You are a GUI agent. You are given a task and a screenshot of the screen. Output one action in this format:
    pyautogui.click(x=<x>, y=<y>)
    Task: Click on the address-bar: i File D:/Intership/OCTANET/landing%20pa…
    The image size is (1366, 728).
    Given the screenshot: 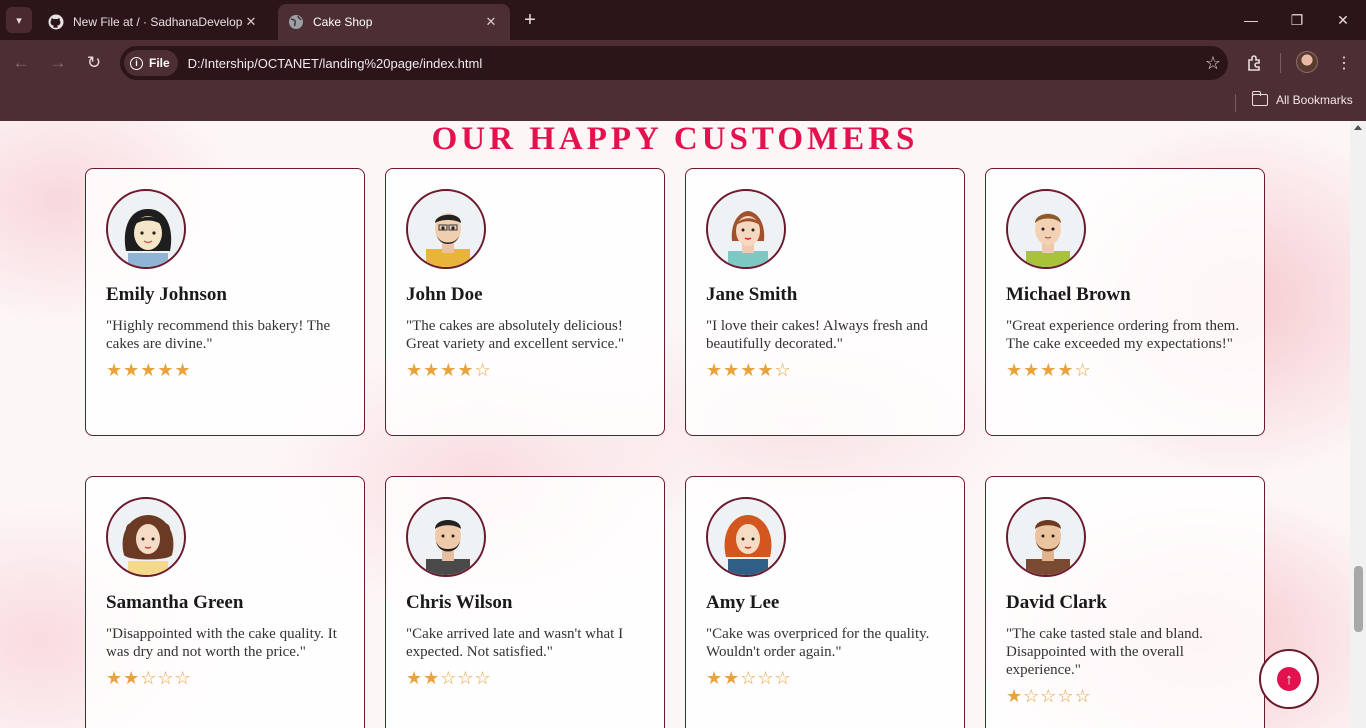 What is the action you would take?
    pyautogui.click(x=674, y=63)
    